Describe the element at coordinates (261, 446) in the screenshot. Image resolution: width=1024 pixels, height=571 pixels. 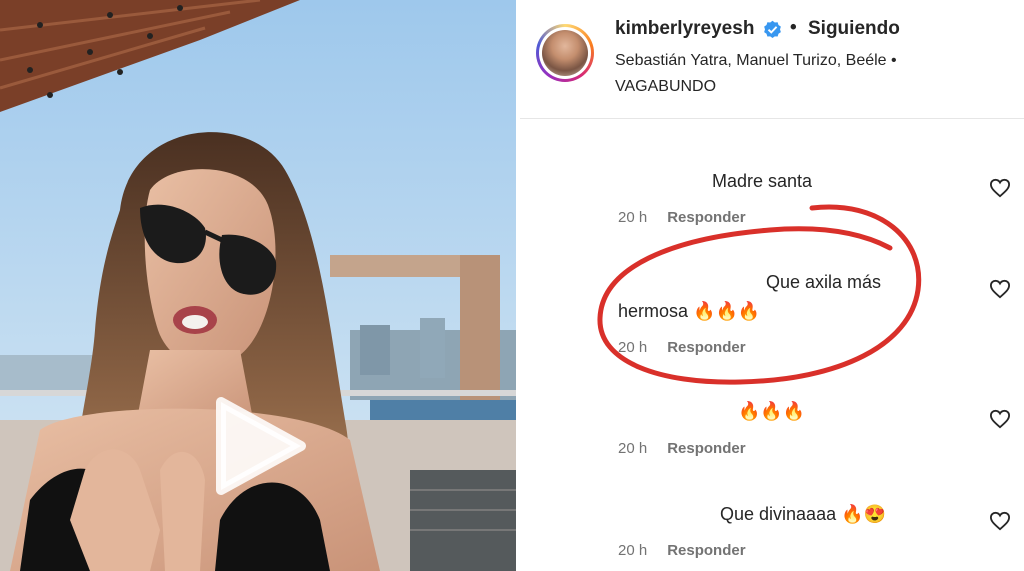
I see `play-icon` at that location.